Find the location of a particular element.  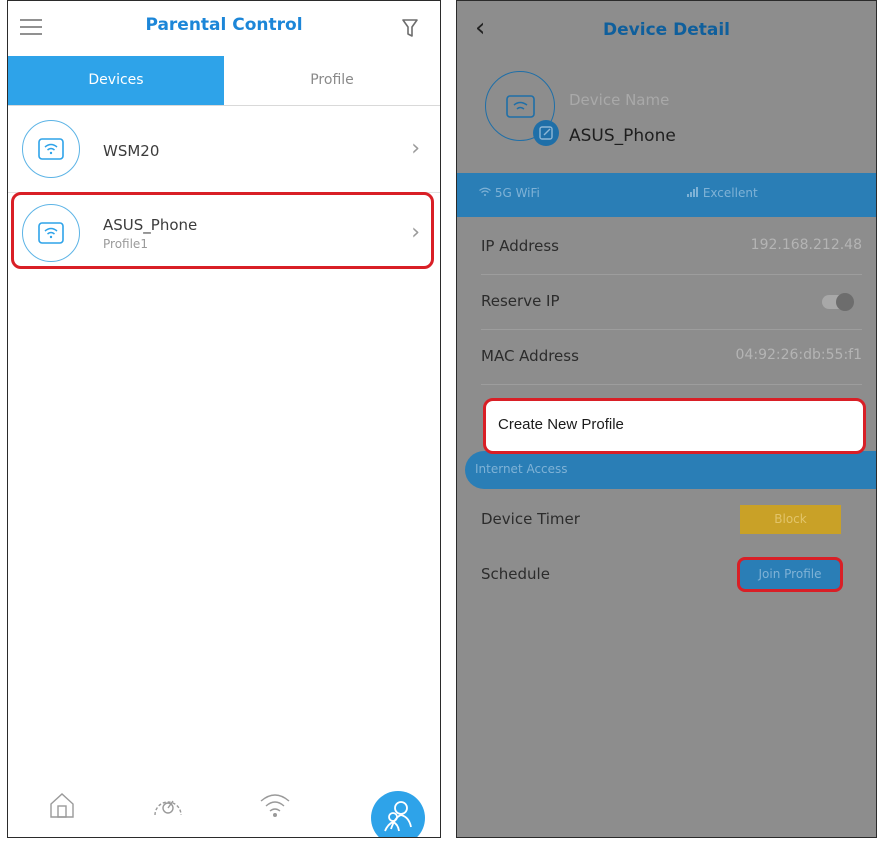

filter-icon is located at coordinates (410, 30).